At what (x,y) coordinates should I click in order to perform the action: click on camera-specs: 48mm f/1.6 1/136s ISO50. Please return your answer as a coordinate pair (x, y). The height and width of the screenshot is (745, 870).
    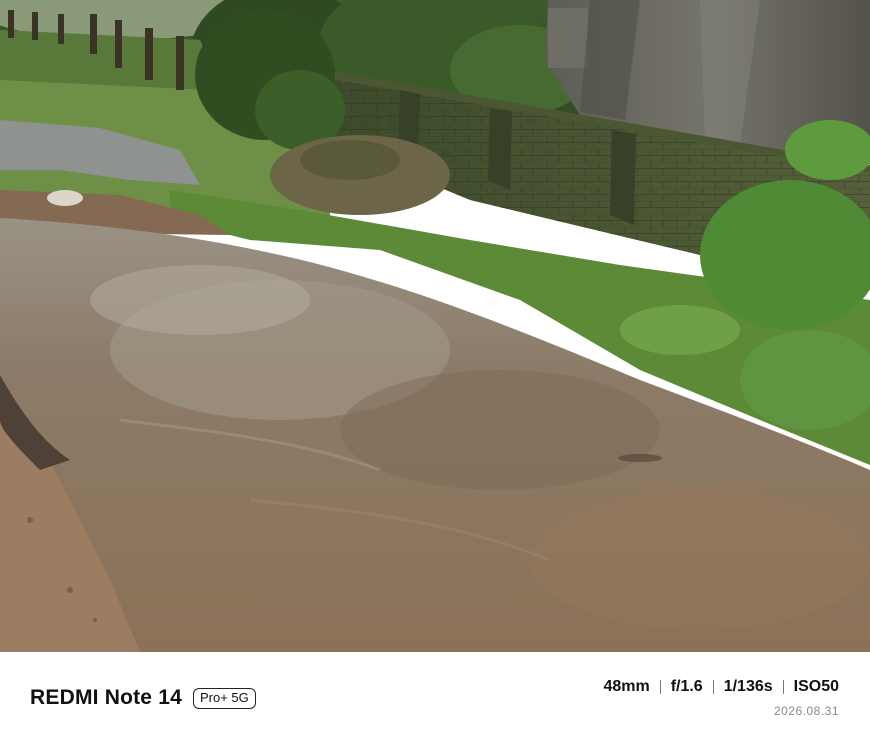
    Looking at the image, I should click on (721, 687).